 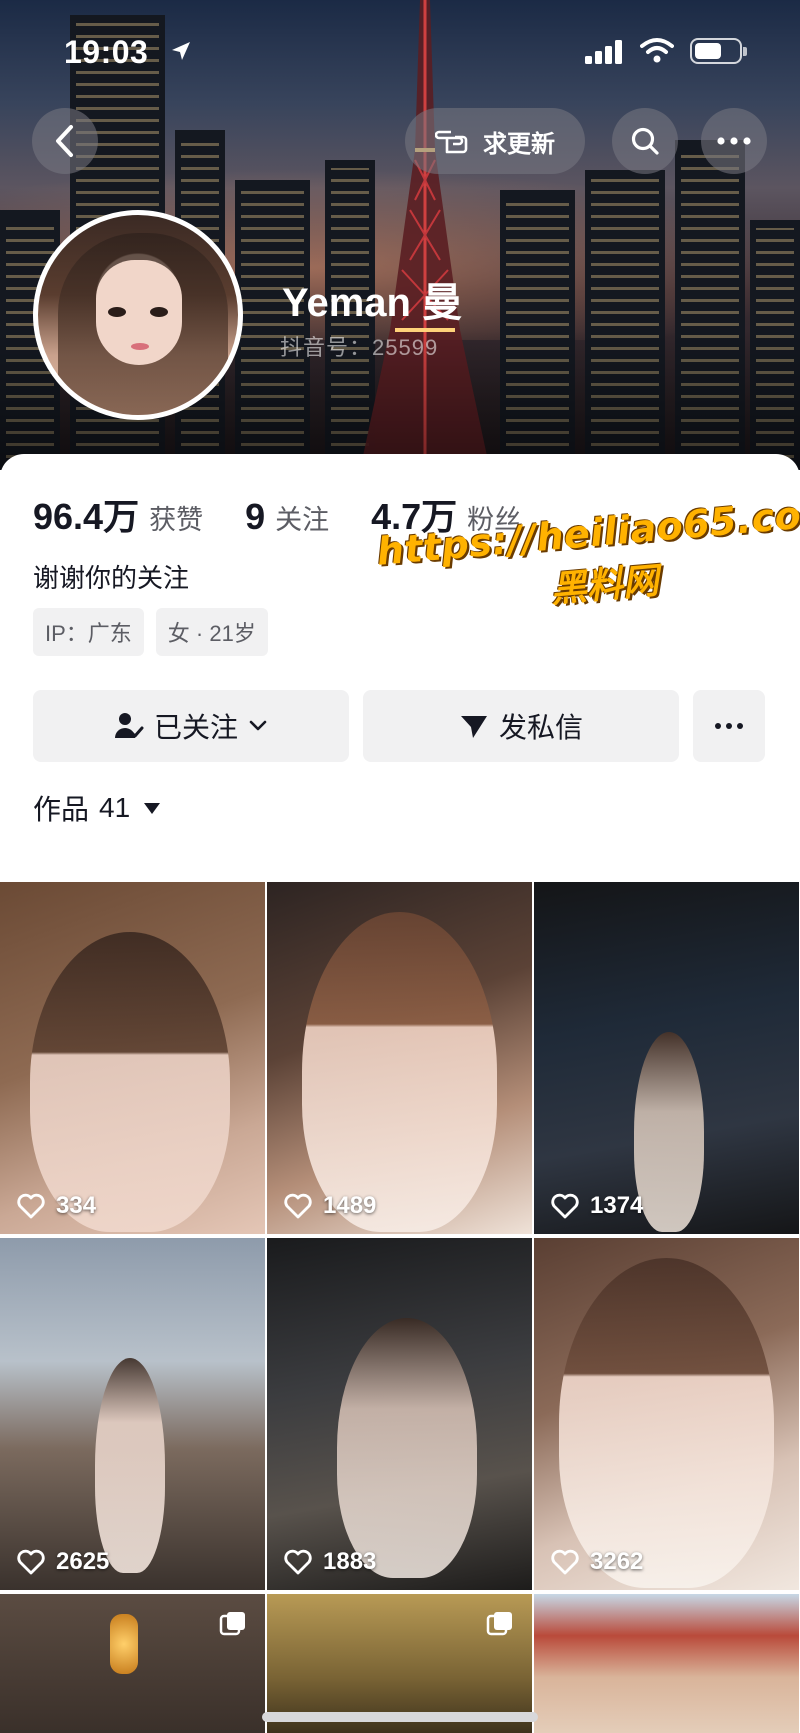 I want to click on pointing-hand-icon, so click(x=451, y=142).